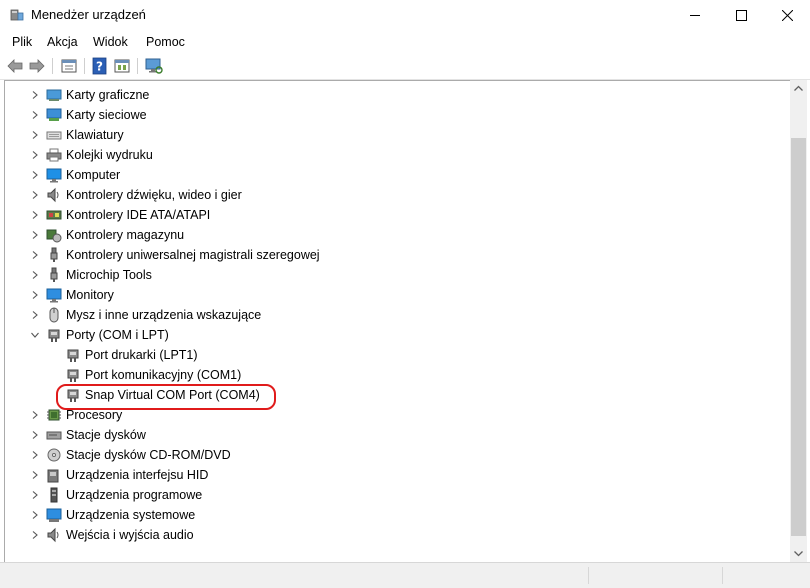  Describe the element at coordinates (798, 553) in the screenshot. I see `scroll-down-icon` at that location.